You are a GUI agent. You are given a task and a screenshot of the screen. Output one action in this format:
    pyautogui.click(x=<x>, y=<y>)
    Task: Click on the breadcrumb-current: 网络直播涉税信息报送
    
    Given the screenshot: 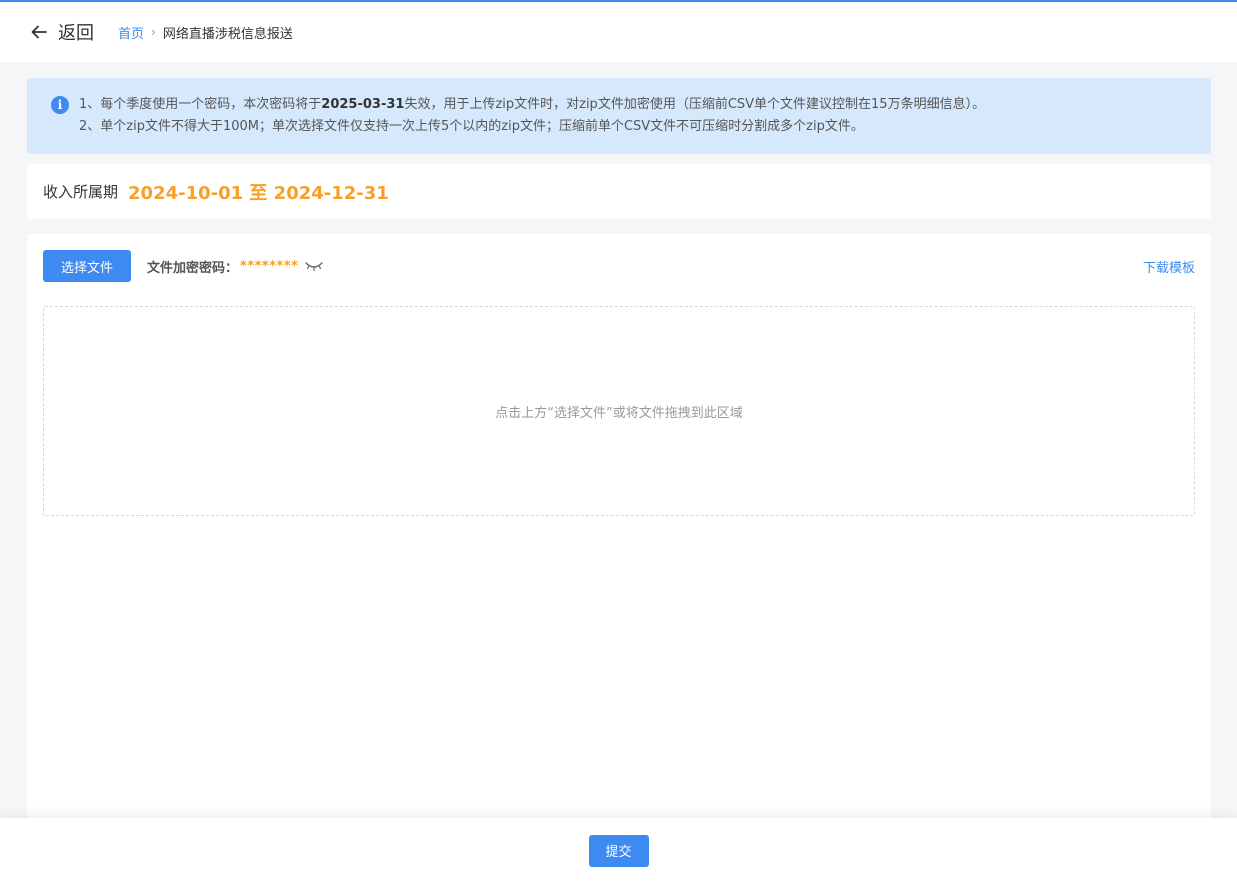 What is the action you would take?
    pyautogui.click(x=227, y=34)
    